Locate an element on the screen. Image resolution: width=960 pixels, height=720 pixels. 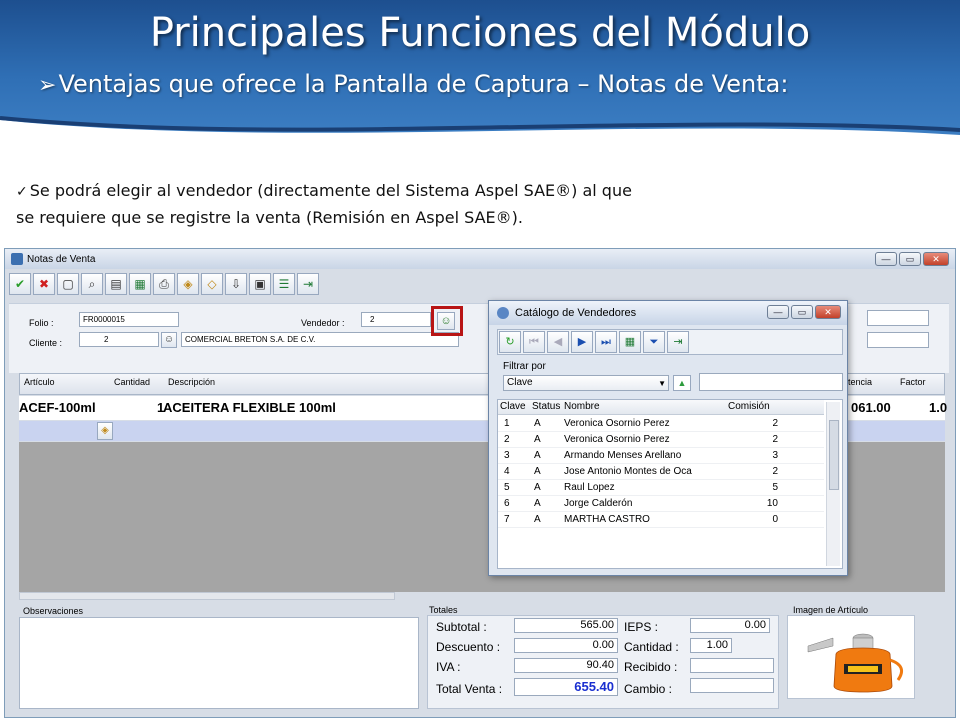
vendedor-highlight-box is located at coordinates (447, 321).